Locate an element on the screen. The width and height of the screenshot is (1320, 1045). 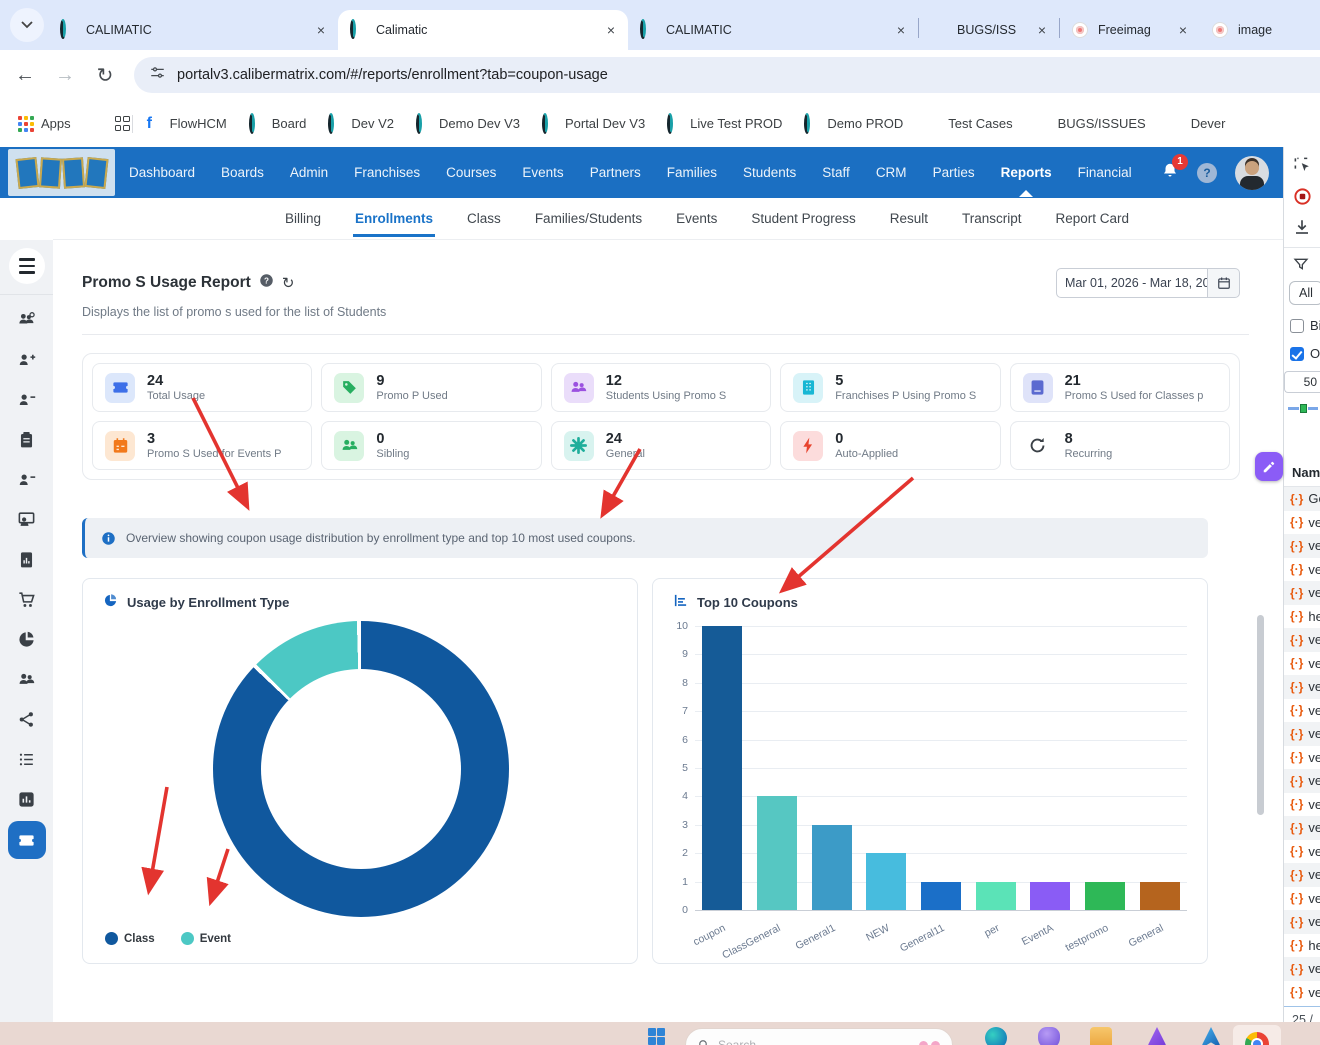
element-select-icon is located at coordinates (1306, 167).